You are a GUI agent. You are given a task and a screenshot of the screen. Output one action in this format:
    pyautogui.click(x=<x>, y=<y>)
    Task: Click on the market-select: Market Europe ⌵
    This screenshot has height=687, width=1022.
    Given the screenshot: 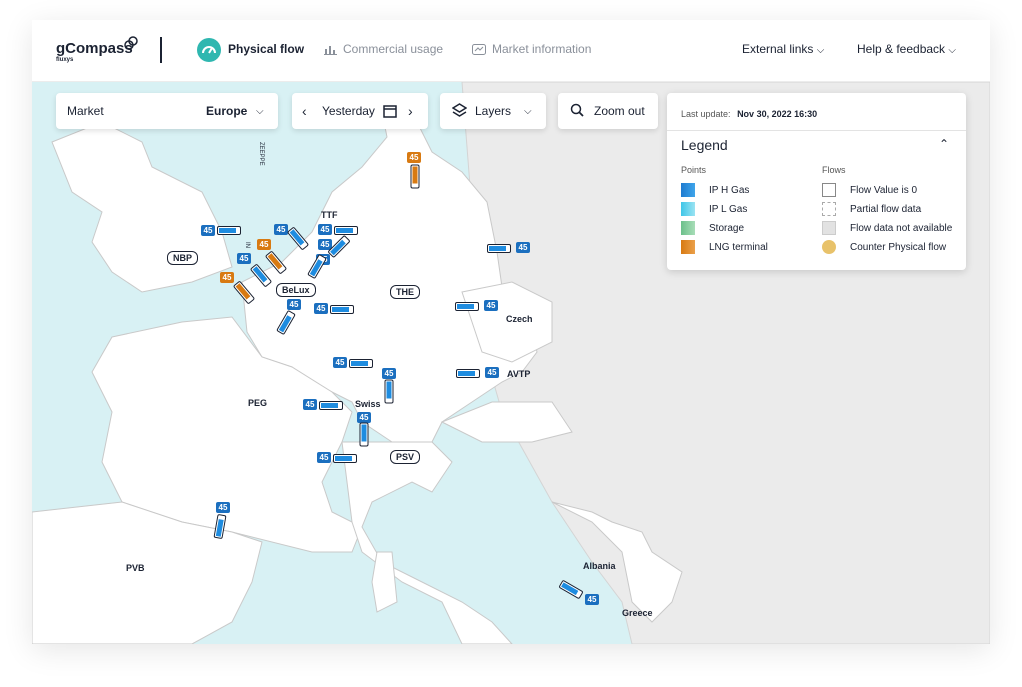 What is the action you would take?
    pyautogui.click(x=167, y=111)
    